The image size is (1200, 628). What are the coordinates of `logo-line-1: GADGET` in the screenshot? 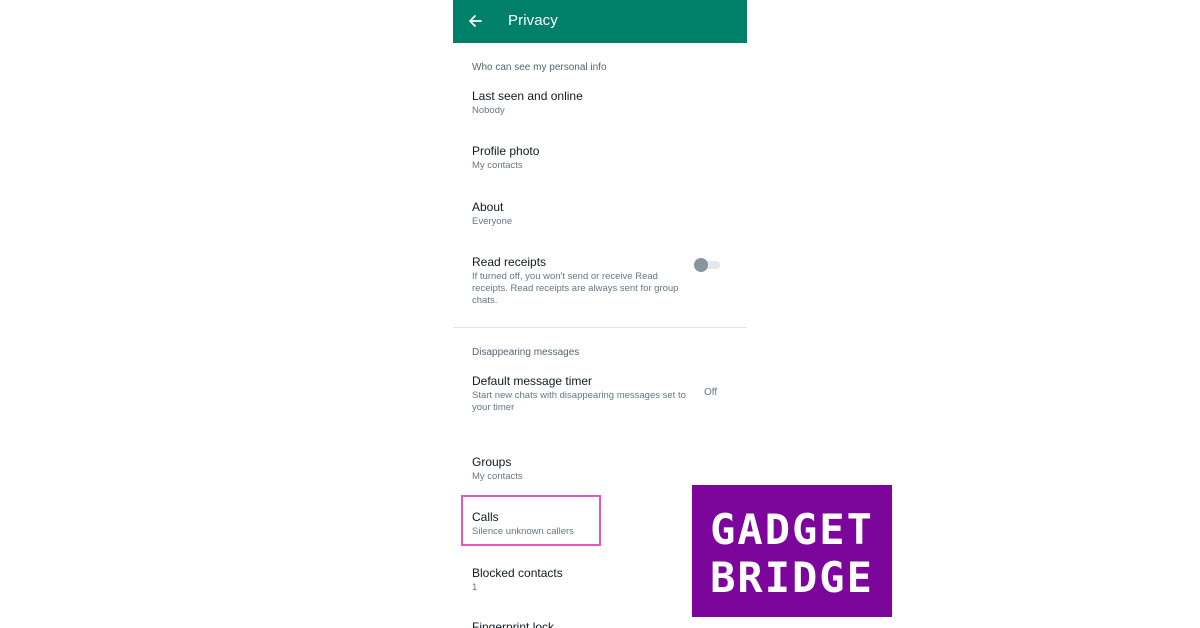 It's located at (792, 529).